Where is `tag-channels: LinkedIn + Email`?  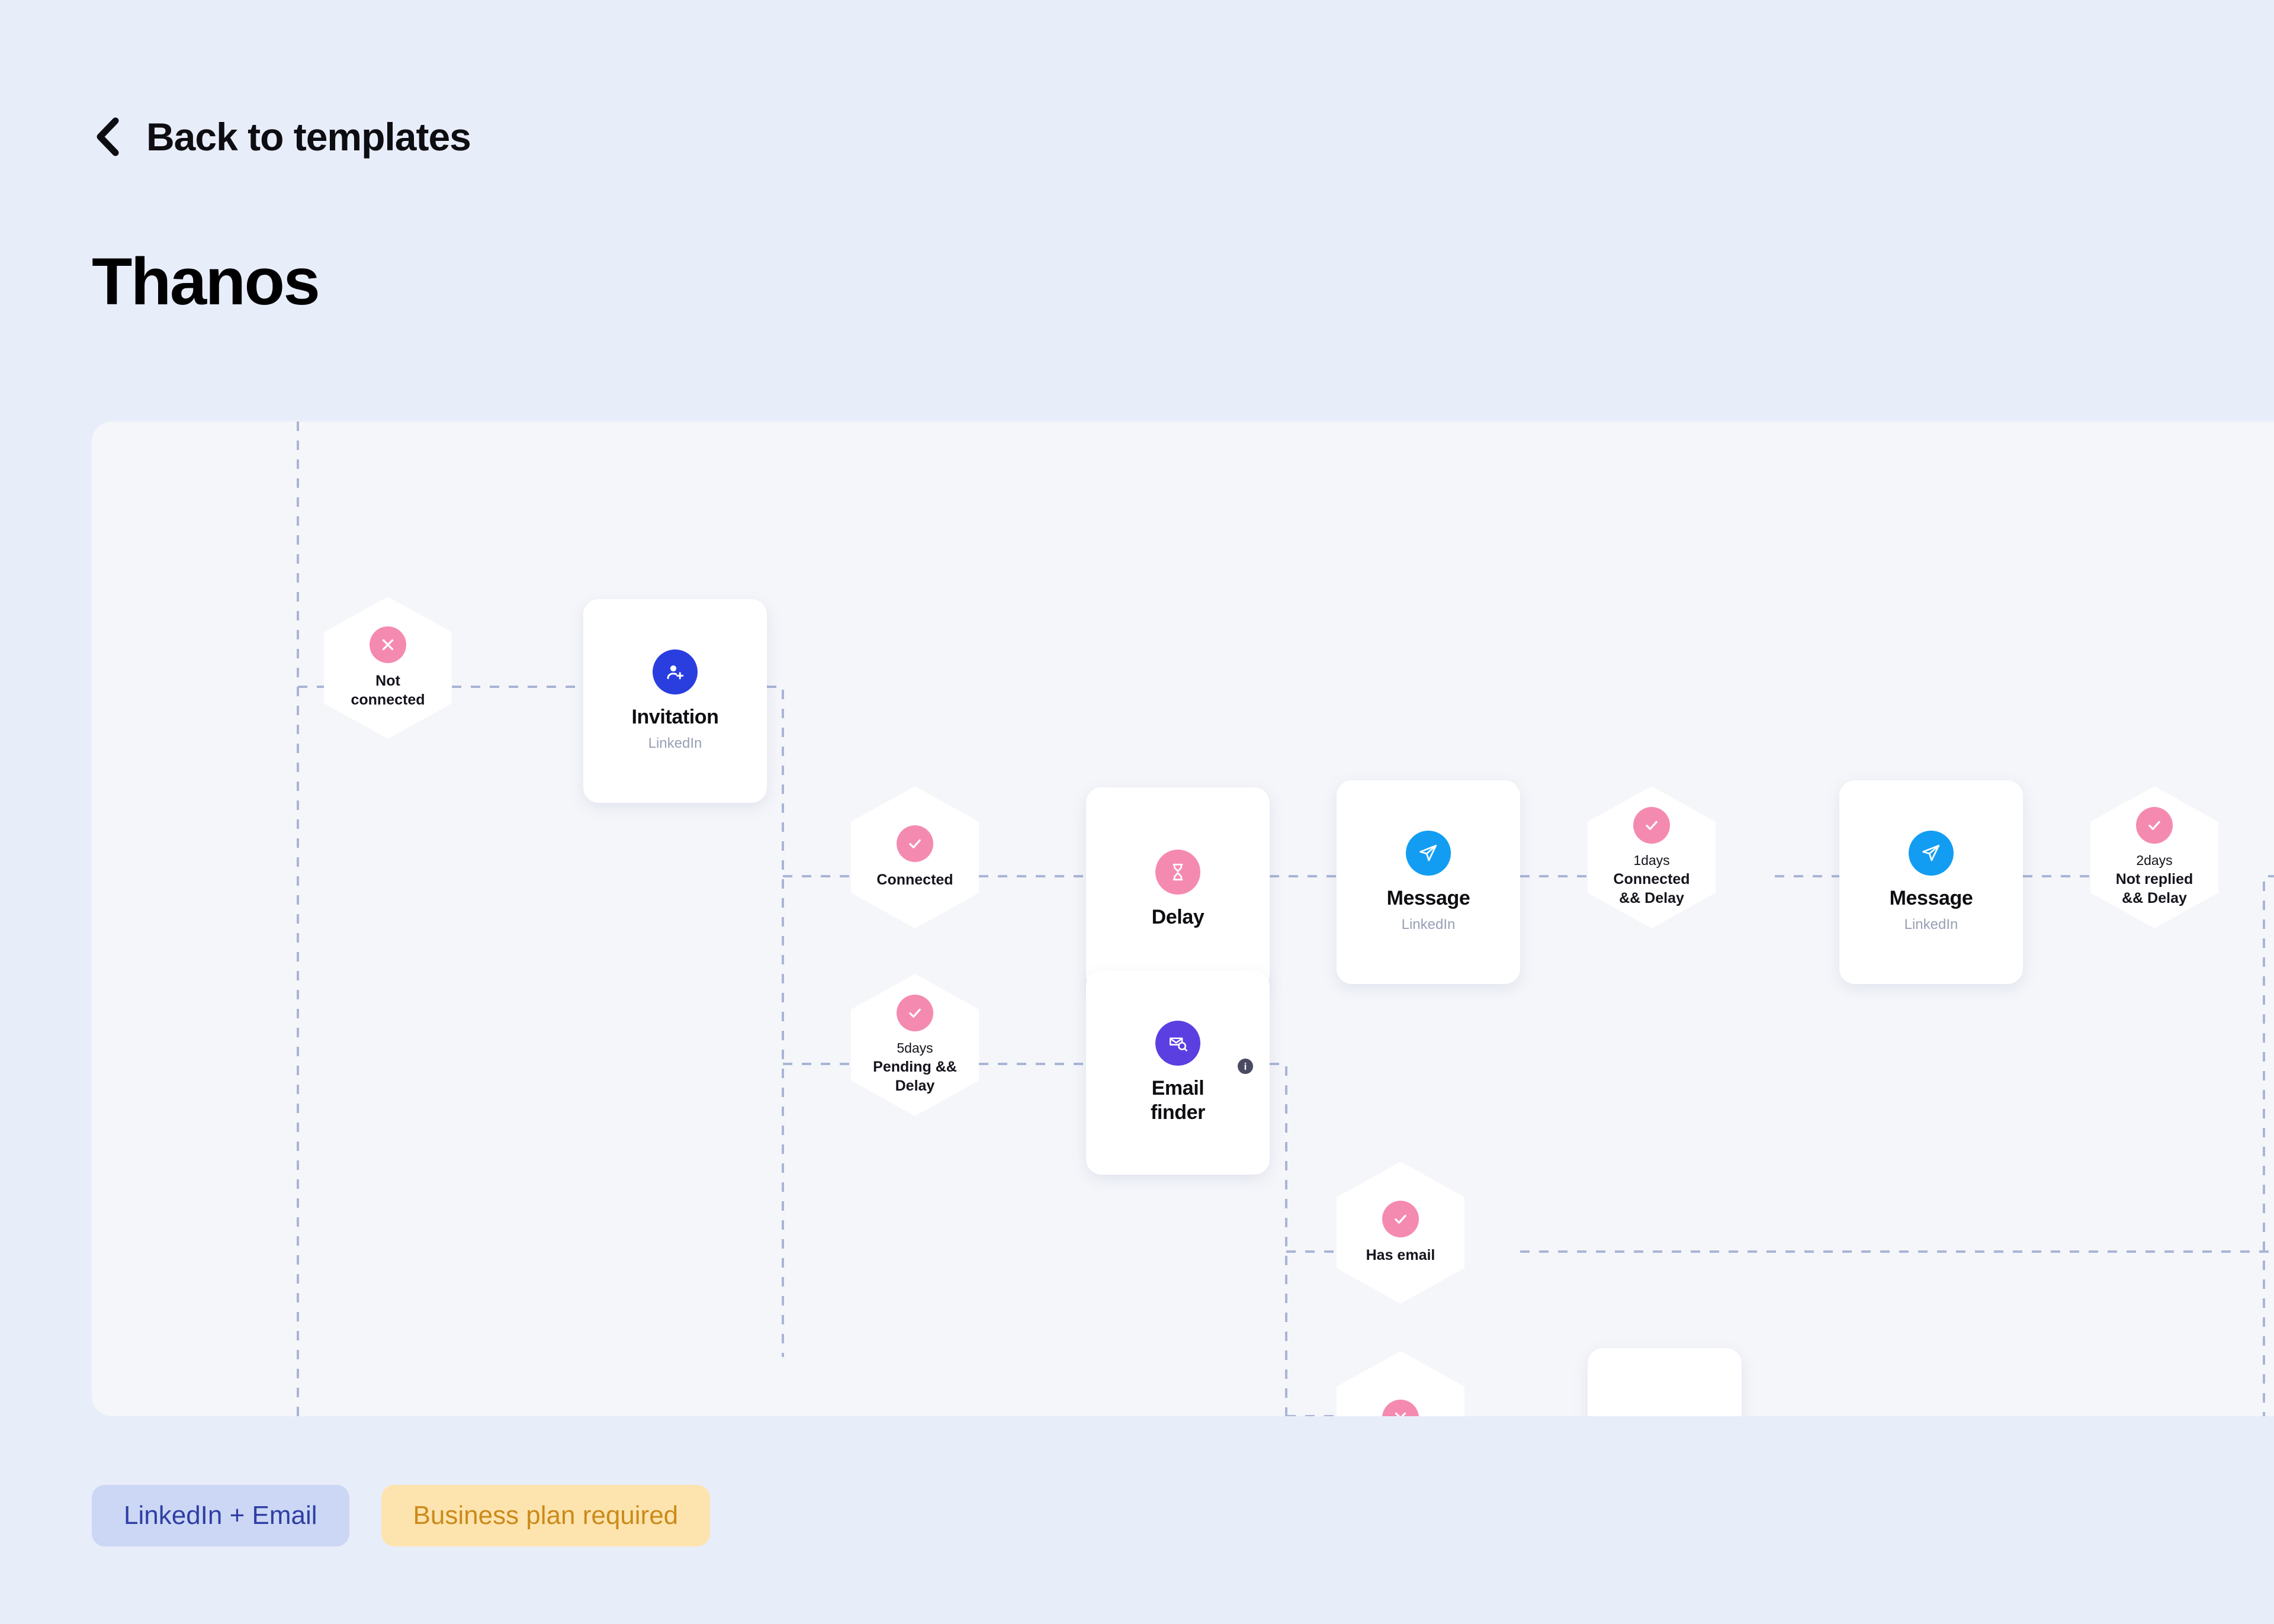 tag-channels: LinkedIn + Email is located at coordinates (220, 1515).